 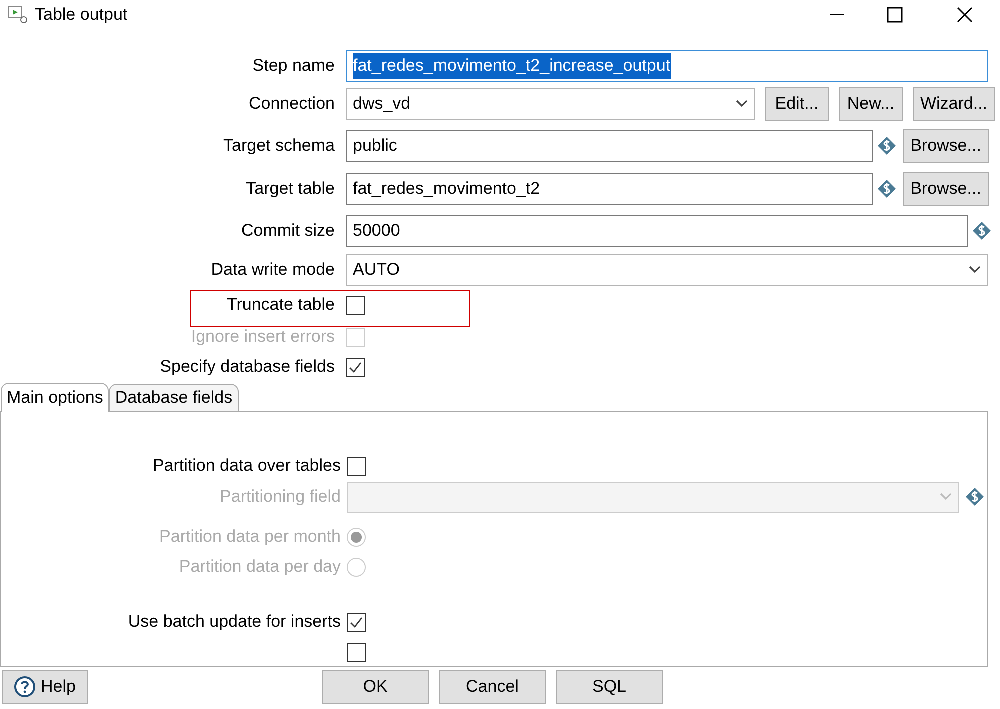 What do you see at coordinates (667, 66) in the screenshot?
I see `text-field: fat_redes_movimento_t2_increase_output` at bounding box center [667, 66].